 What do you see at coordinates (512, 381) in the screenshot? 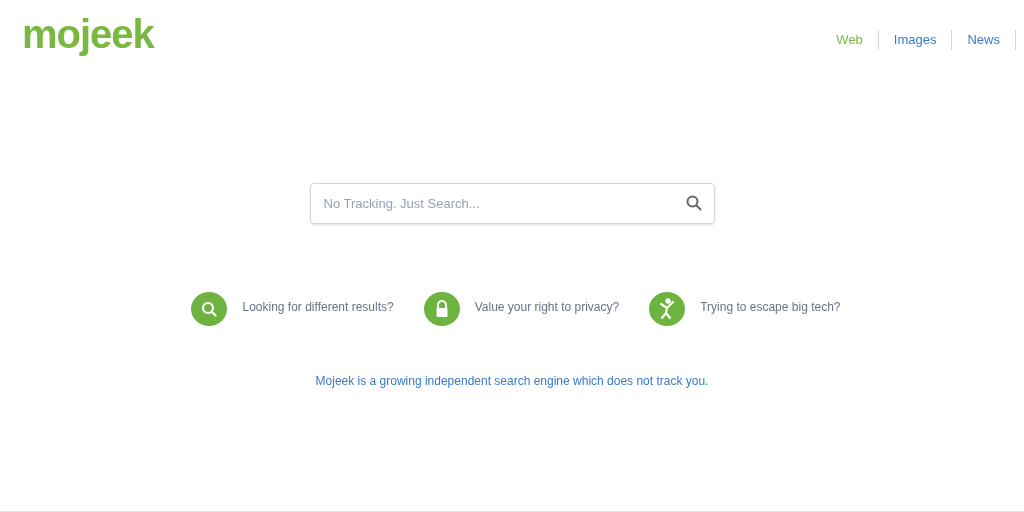
I see `tagline-link: Mojeek is a growing independent search engine which does not track you.` at bounding box center [512, 381].